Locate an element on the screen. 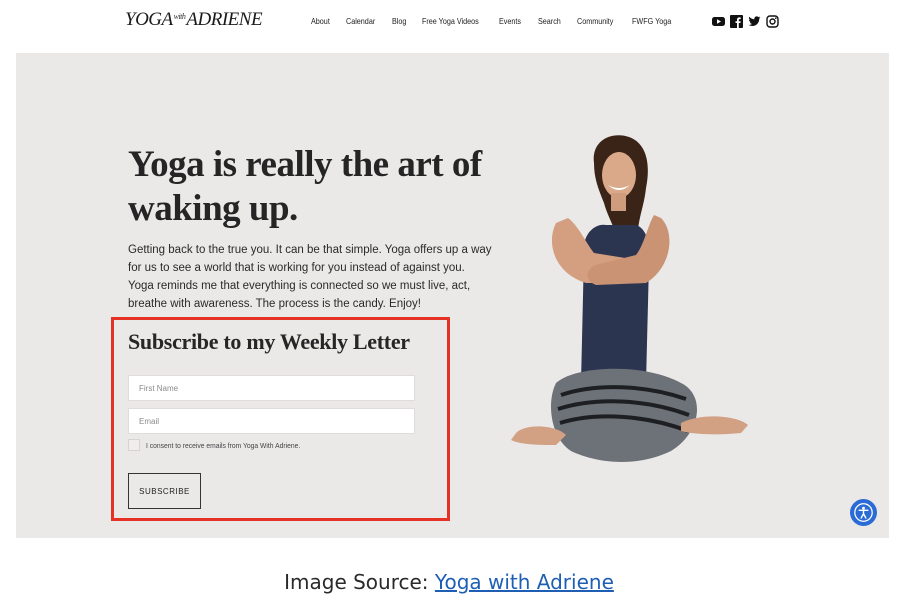 The width and height of the screenshot is (898, 610). nav-calendar: Calendar is located at coordinates (360, 21).